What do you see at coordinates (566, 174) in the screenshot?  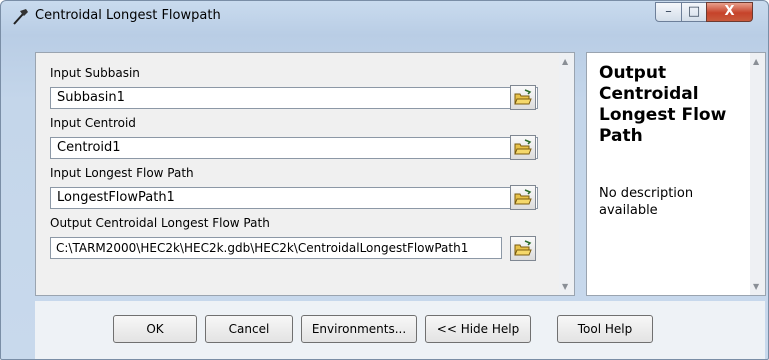 I see `parameters-scrollbar: ▲ ▼` at bounding box center [566, 174].